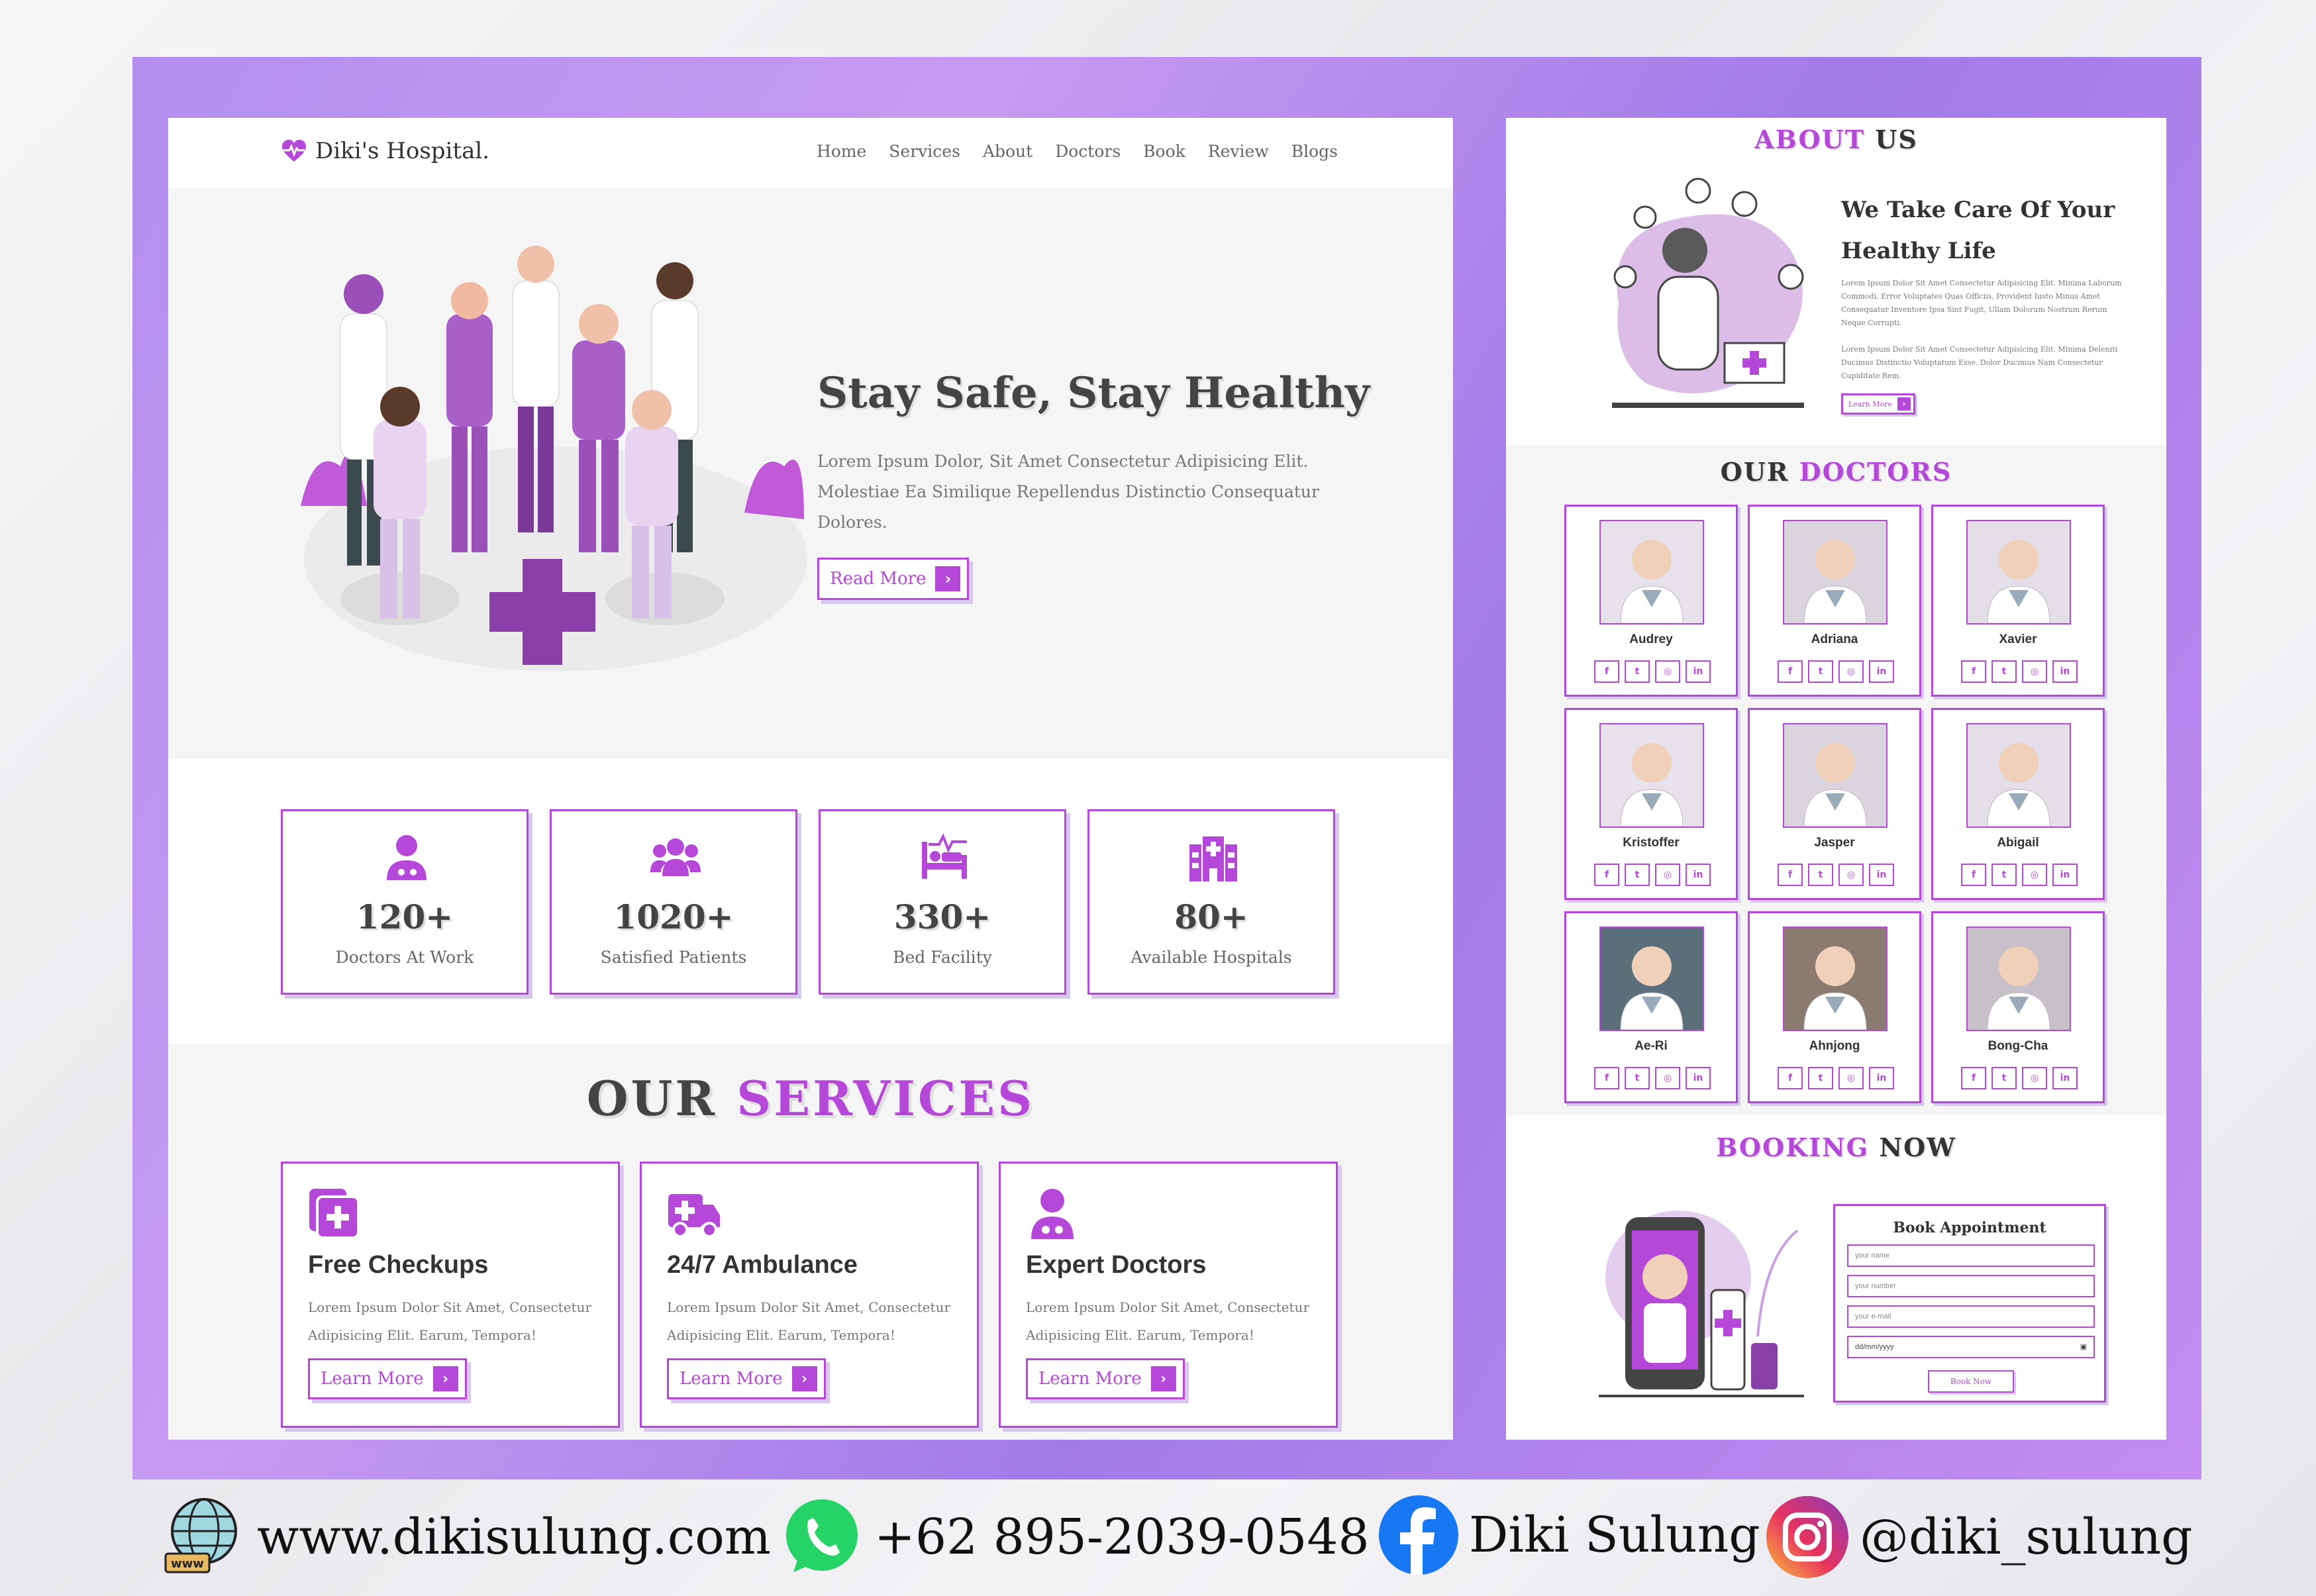 The image size is (2316, 1596). Describe the element at coordinates (2018, 639) in the screenshot. I see `doctor-name: Xavier` at that location.